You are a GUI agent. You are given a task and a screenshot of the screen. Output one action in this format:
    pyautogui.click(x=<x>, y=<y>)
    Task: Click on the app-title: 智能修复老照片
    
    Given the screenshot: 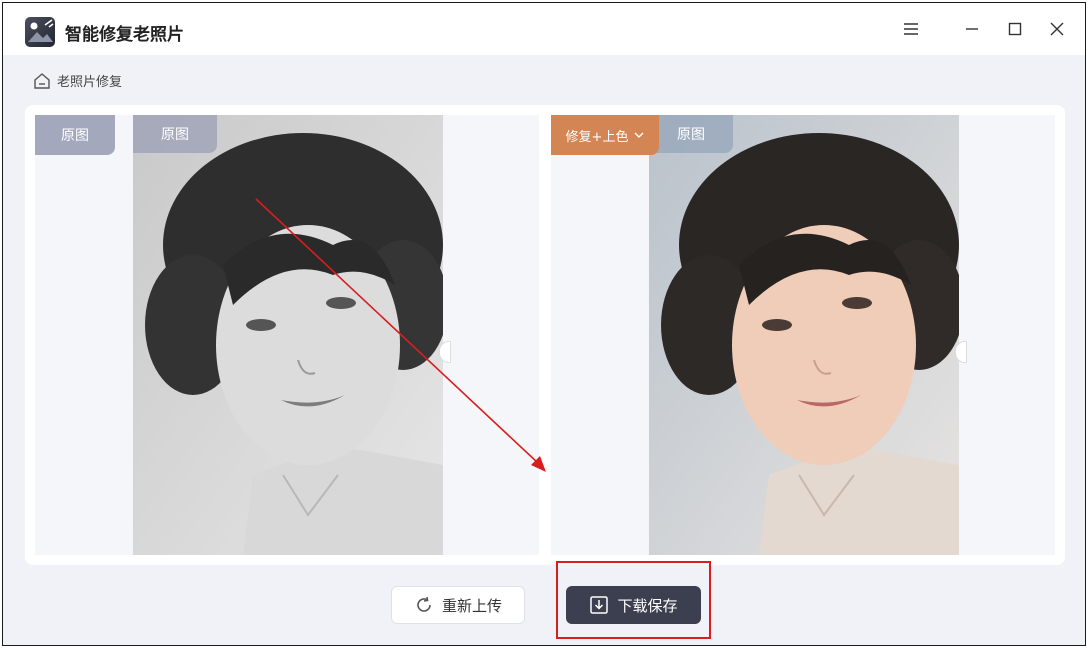 What is the action you would take?
    pyautogui.click(x=124, y=35)
    